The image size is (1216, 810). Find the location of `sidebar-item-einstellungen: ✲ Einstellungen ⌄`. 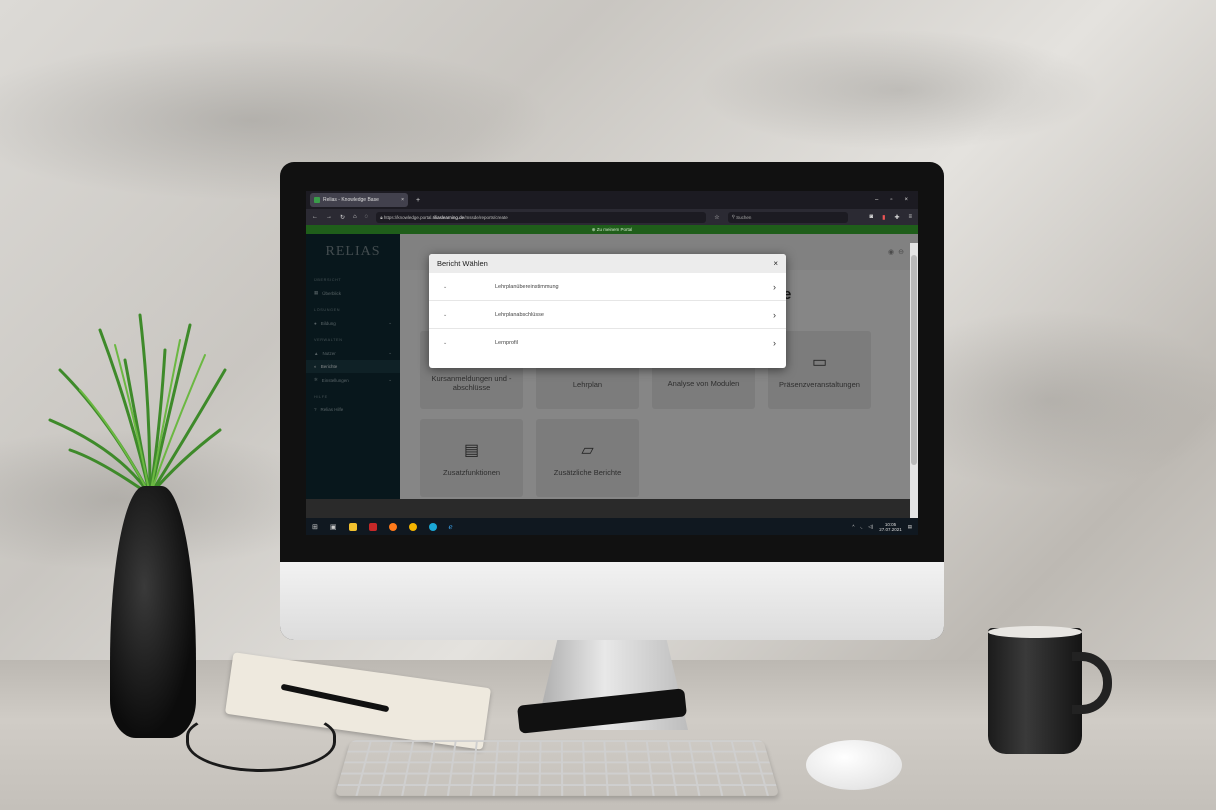

sidebar-item-einstellungen: ✲ Einstellungen ⌄ is located at coordinates (353, 380).